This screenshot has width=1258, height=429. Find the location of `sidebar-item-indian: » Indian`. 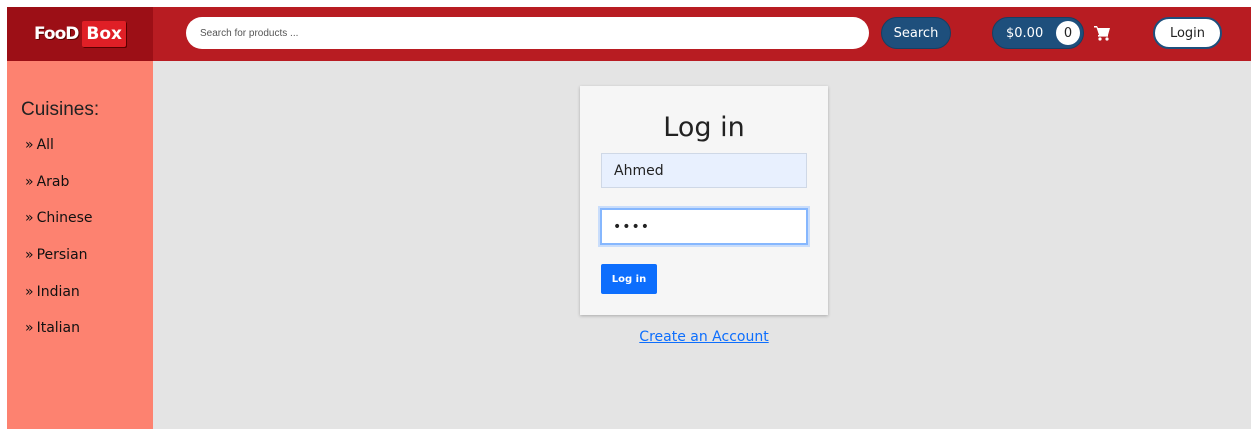

sidebar-item-indian: » Indian is located at coordinates (59, 291).